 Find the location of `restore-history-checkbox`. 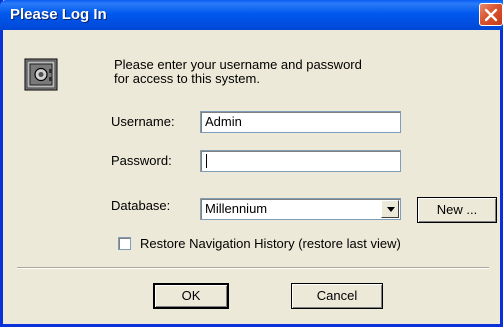

restore-history-checkbox is located at coordinates (124, 243).